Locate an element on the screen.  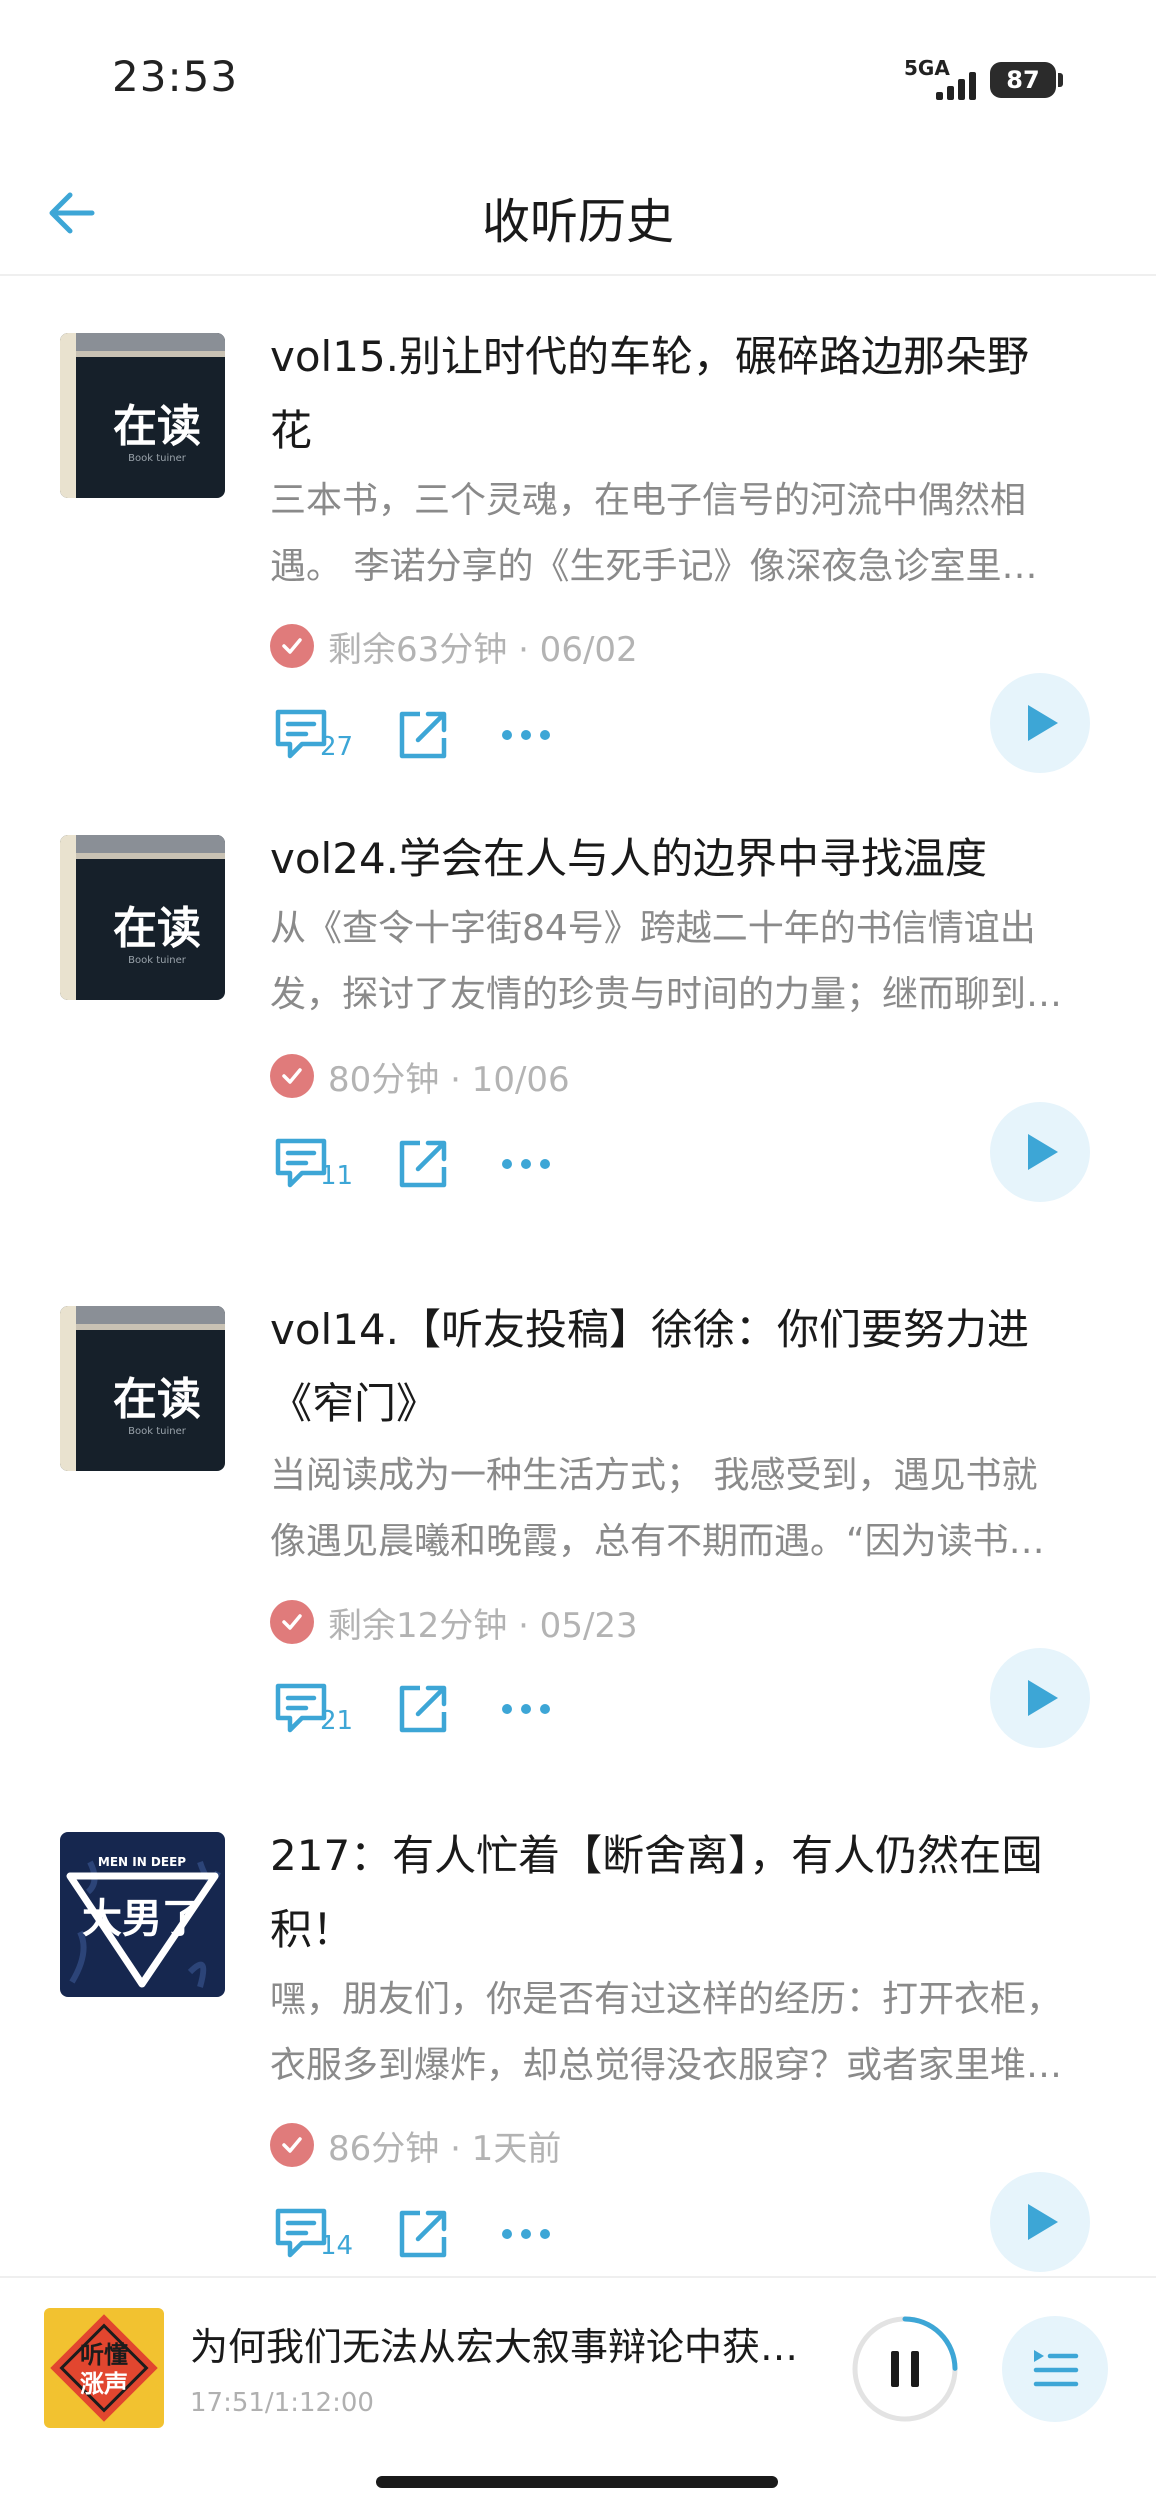
episode-actions: 21 is located at coordinates (415, 1709).